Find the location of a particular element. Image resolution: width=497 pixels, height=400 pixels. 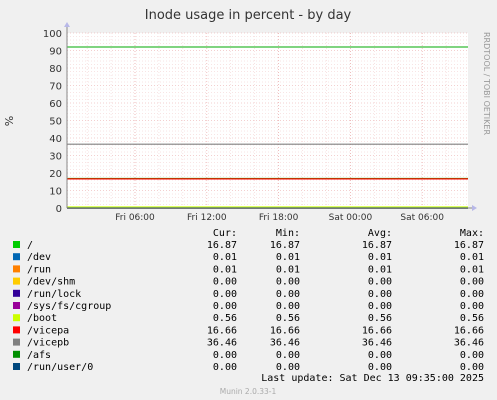

legend-series-name: /vicepb is located at coordinates (48, 343).